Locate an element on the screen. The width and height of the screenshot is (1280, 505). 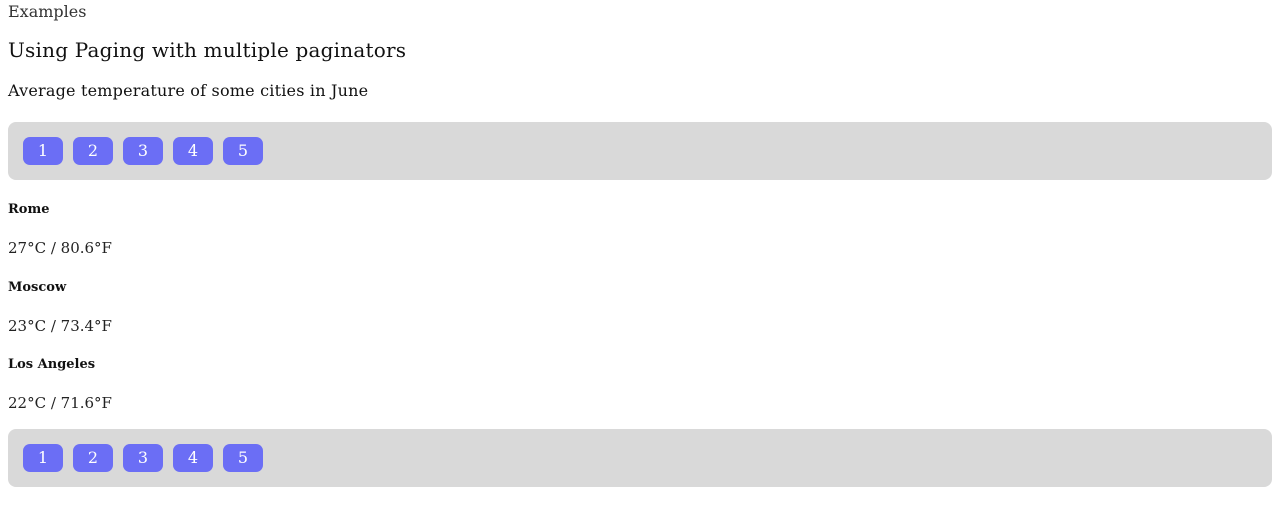
city-temp-los-angeles: 22°C / 71.6°F is located at coordinates (60, 403).